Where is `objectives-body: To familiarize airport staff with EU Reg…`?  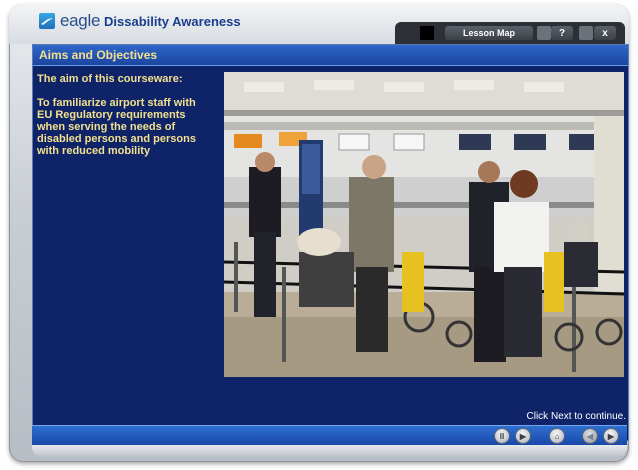
objectives-body: To familiarize airport staff with EU Reg… is located at coordinates (116, 127).